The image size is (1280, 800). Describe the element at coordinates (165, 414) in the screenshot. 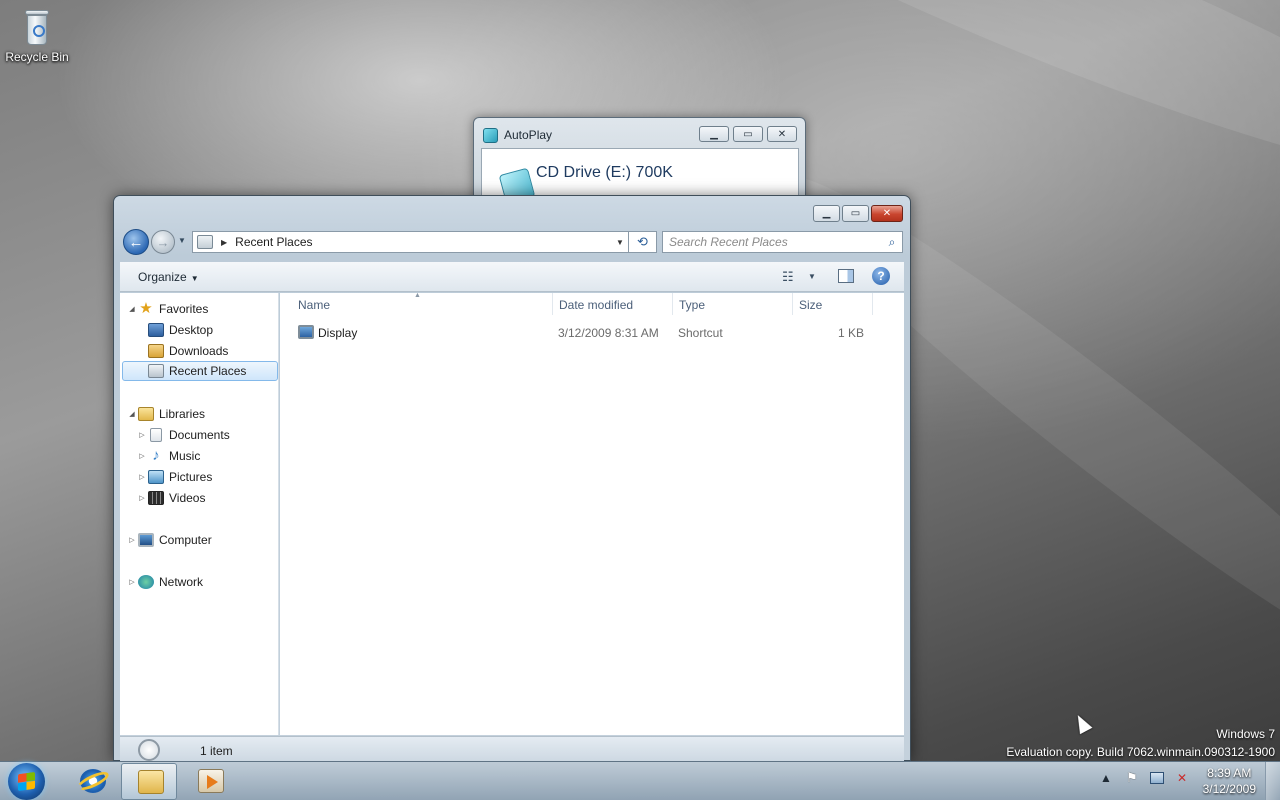

I see `nav-libraries: ◢ Libraries` at that location.